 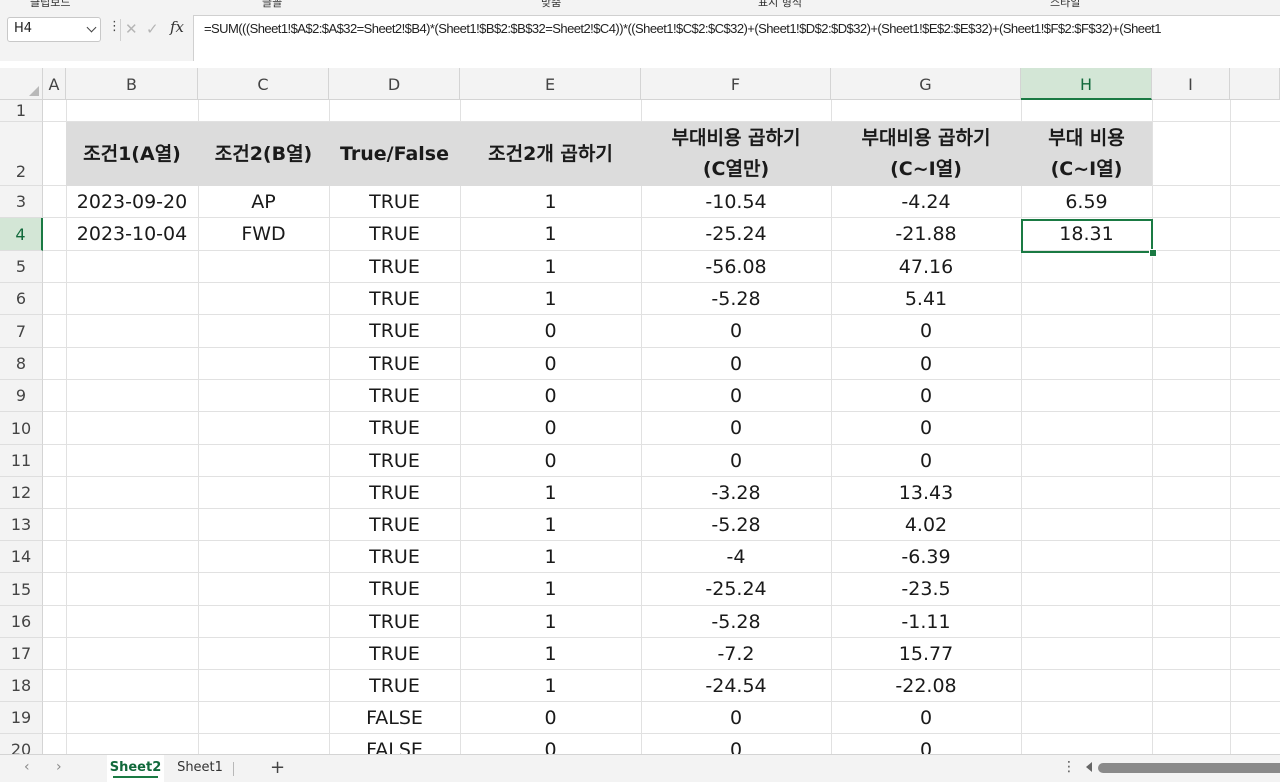 I want to click on cell-c15, so click(x=263, y=589).